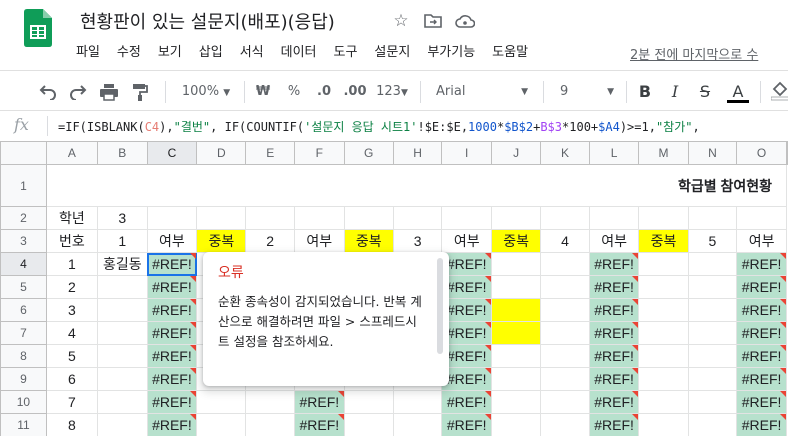  I want to click on sheets-logo-icon, so click(38, 28).